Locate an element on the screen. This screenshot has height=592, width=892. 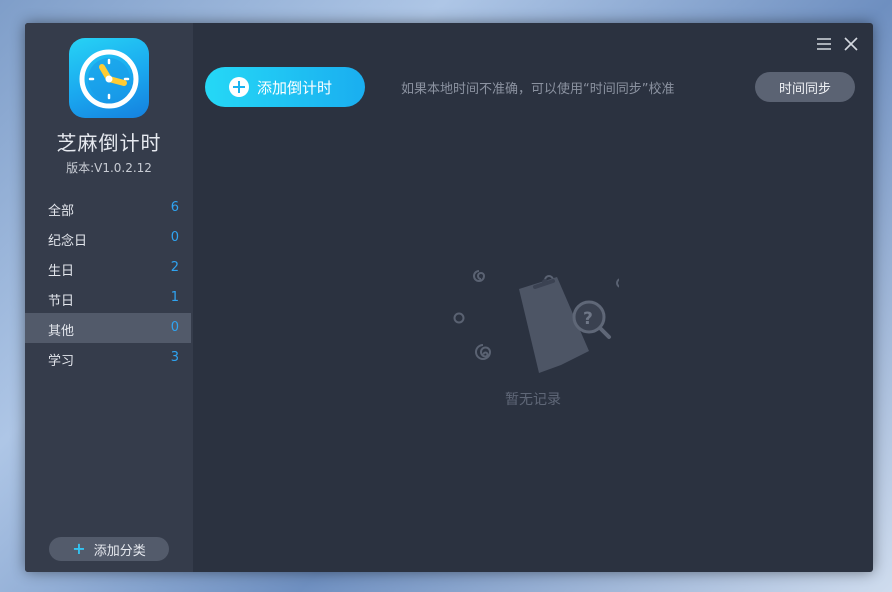
plus-circle-icon is located at coordinates (239, 87).